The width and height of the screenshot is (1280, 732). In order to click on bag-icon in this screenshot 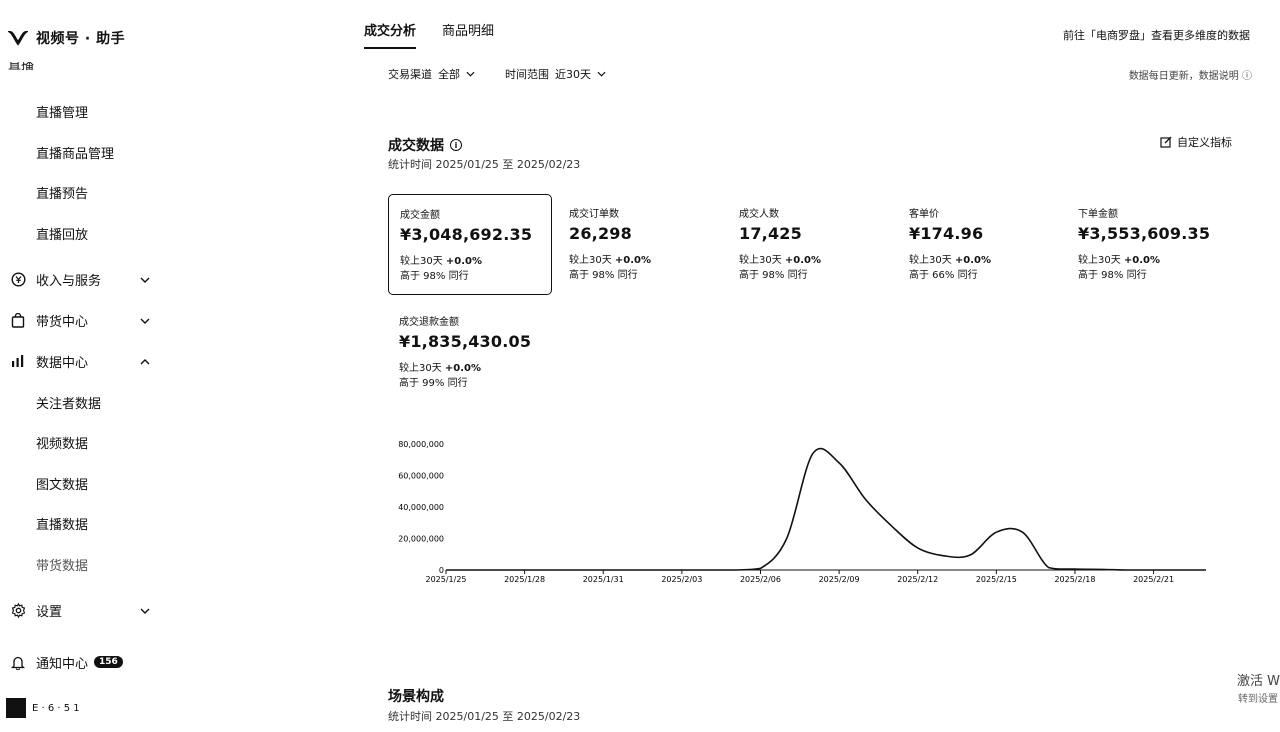, I will do `click(18, 320)`.